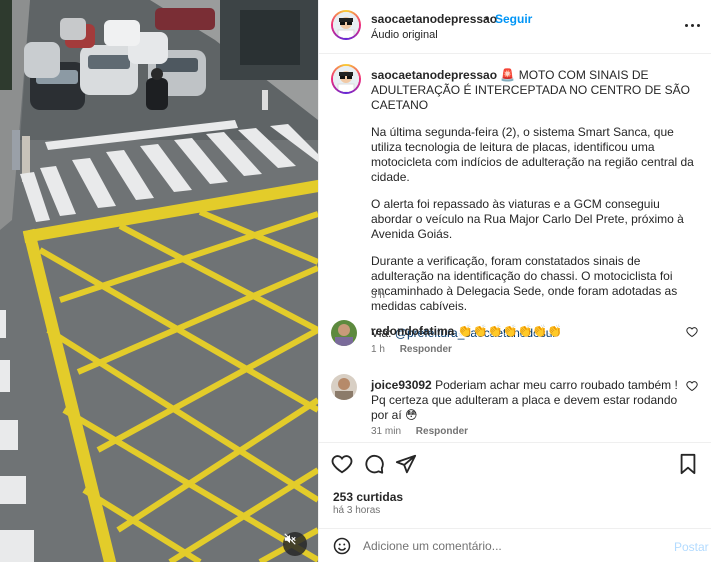 The image size is (711, 562). I want to click on siren-emoji: 🚨, so click(508, 75).